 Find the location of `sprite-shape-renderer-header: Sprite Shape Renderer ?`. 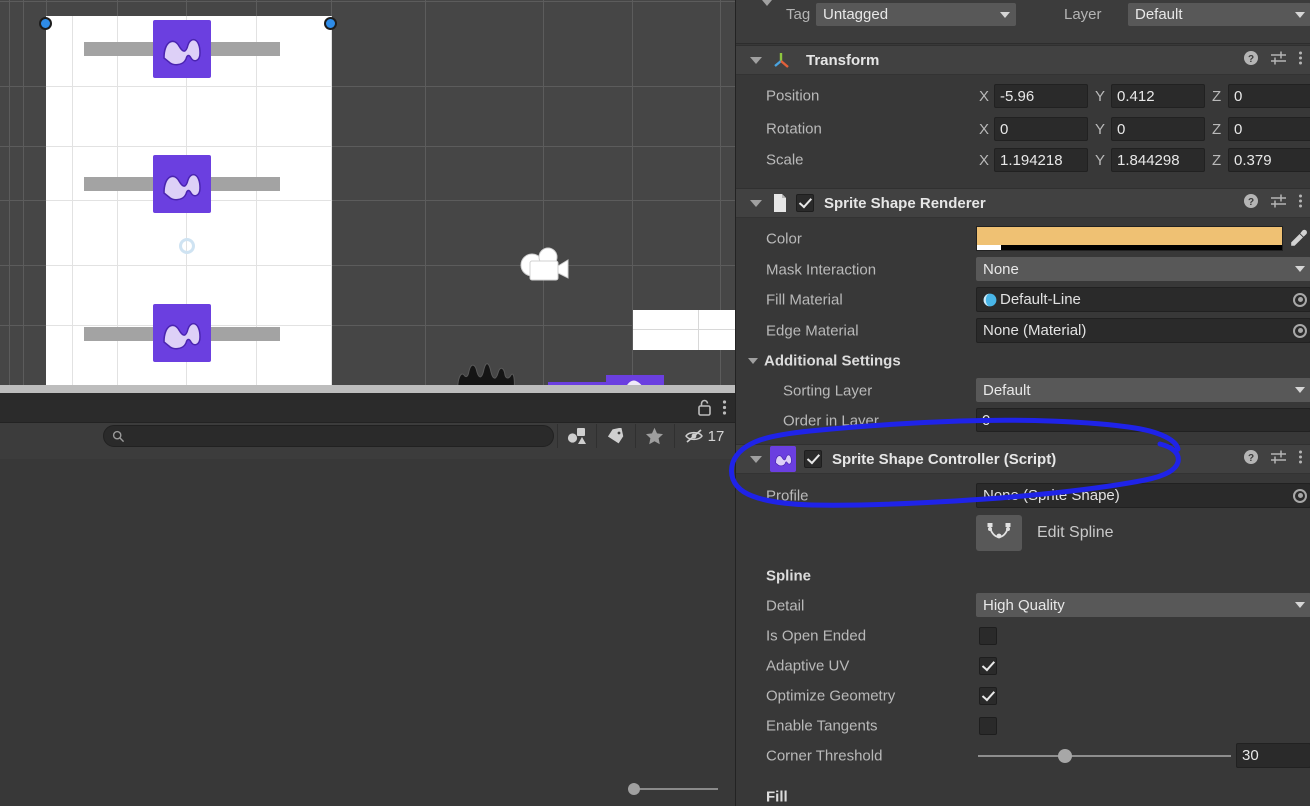

sprite-shape-renderer-header: Sprite Shape Renderer ? is located at coordinates (1023, 203).